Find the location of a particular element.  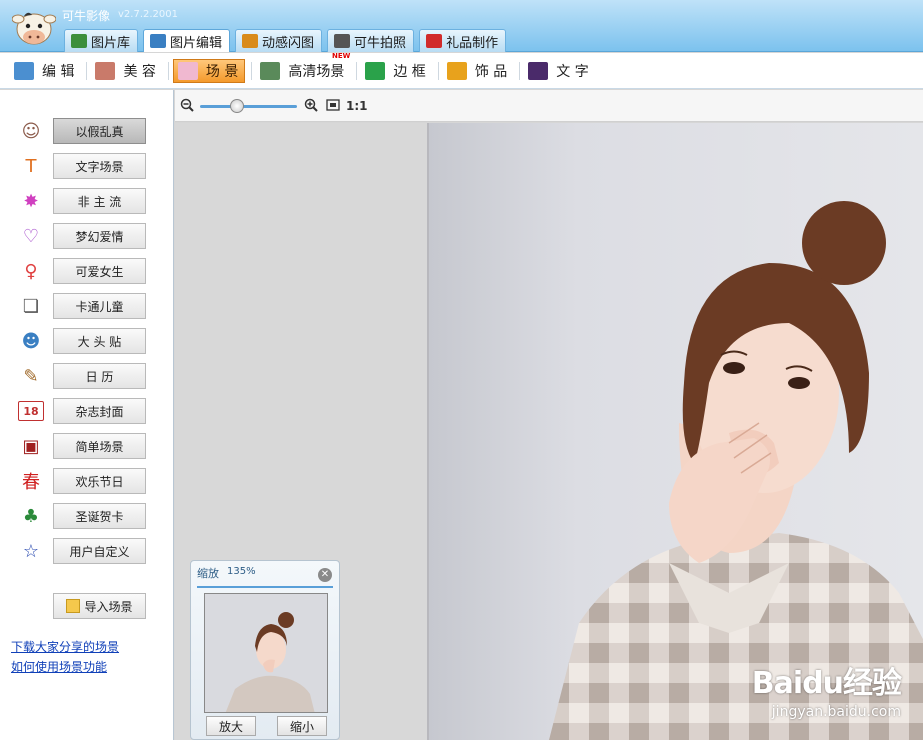

text-scene-icon: T is located at coordinates (31, 166).